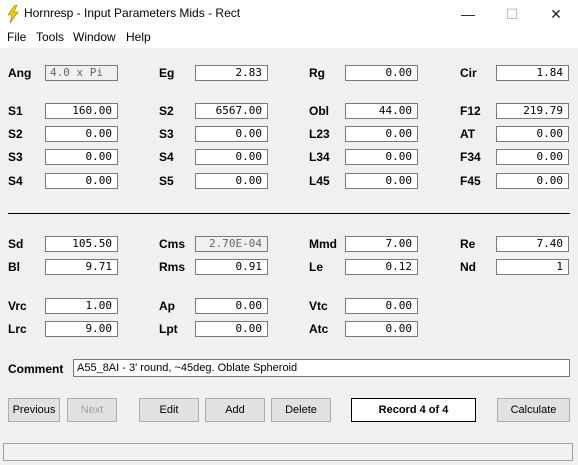  I want to click on s2-field: 6567.00, so click(231, 111).